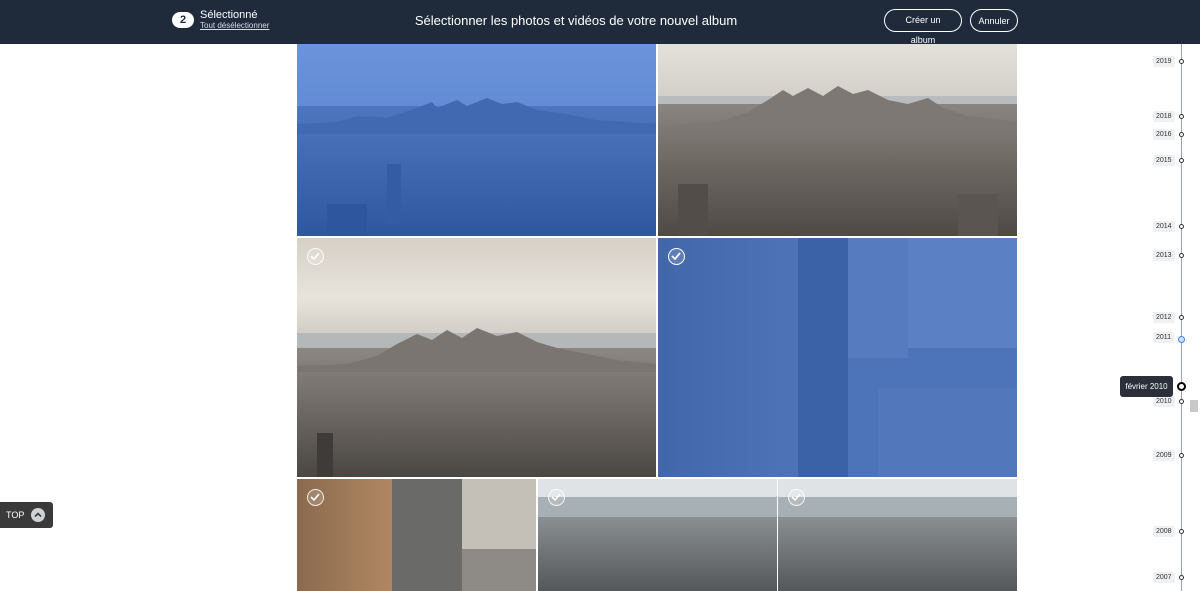  Describe the element at coordinates (1164, 317) in the screenshot. I see `timeline-year-2012: 2012` at that location.